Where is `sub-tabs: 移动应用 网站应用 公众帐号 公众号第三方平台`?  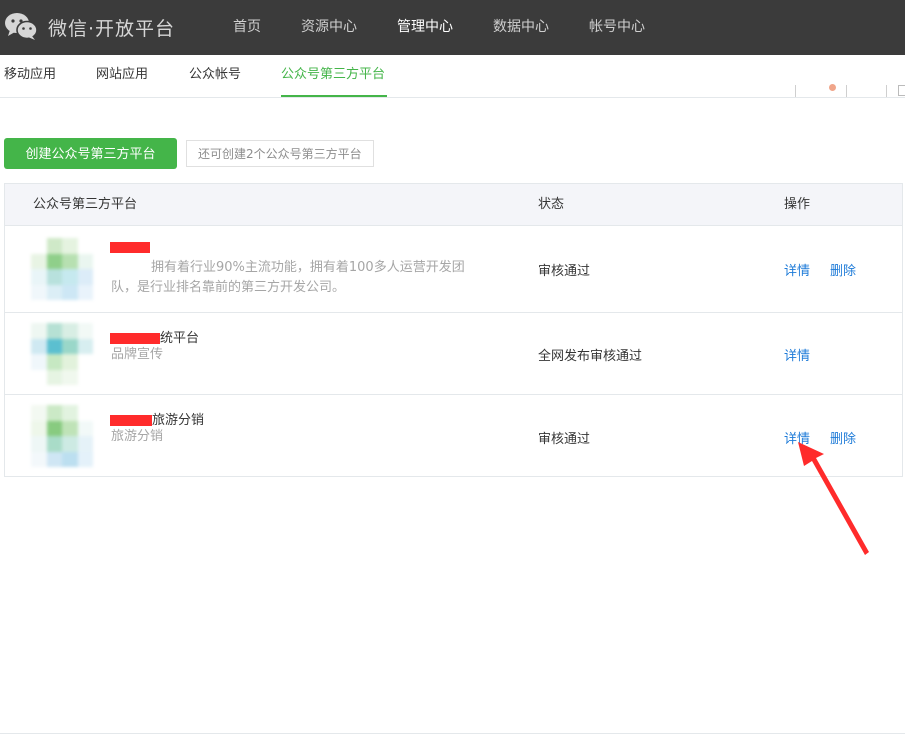
sub-tabs: 移动应用 网站应用 公众帐号 公众号第三方平台 is located at coordinates (452, 76).